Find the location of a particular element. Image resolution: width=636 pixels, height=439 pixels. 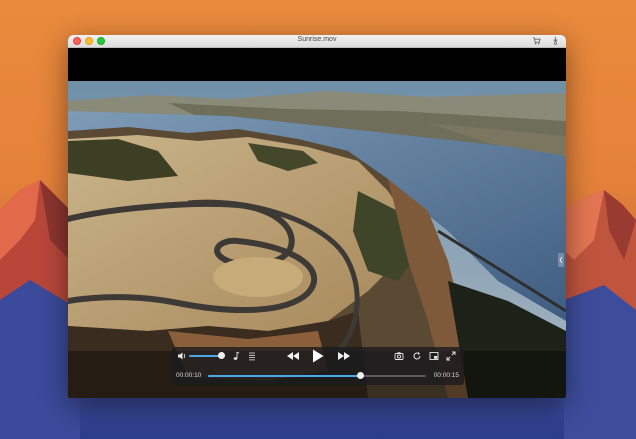

loop-icon is located at coordinates (417, 356).